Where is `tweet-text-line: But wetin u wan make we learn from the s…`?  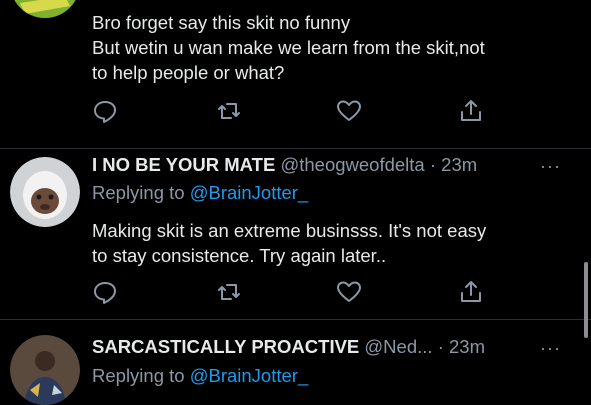
tweet-text-line: But wetin u wan make we learn from the s… is located at coordinates (288, 47).